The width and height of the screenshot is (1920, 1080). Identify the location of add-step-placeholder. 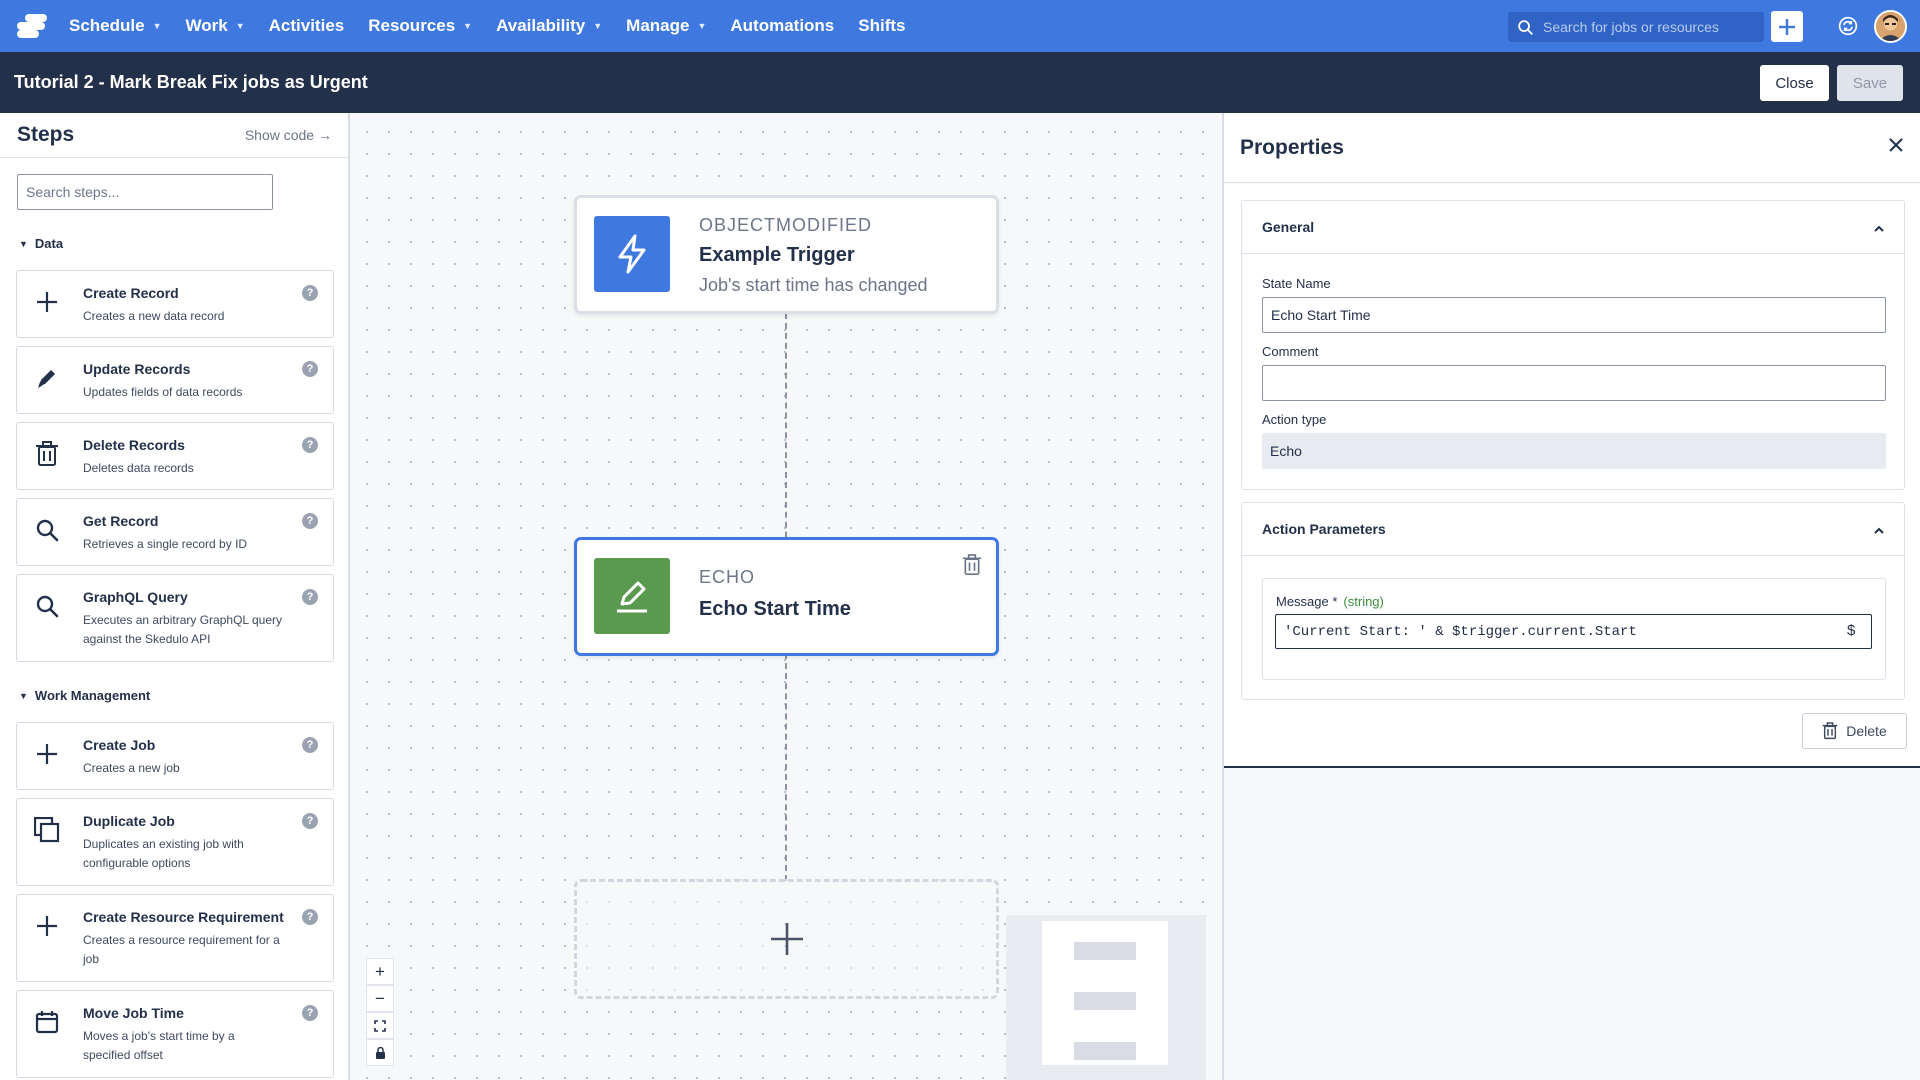
(786, 939).